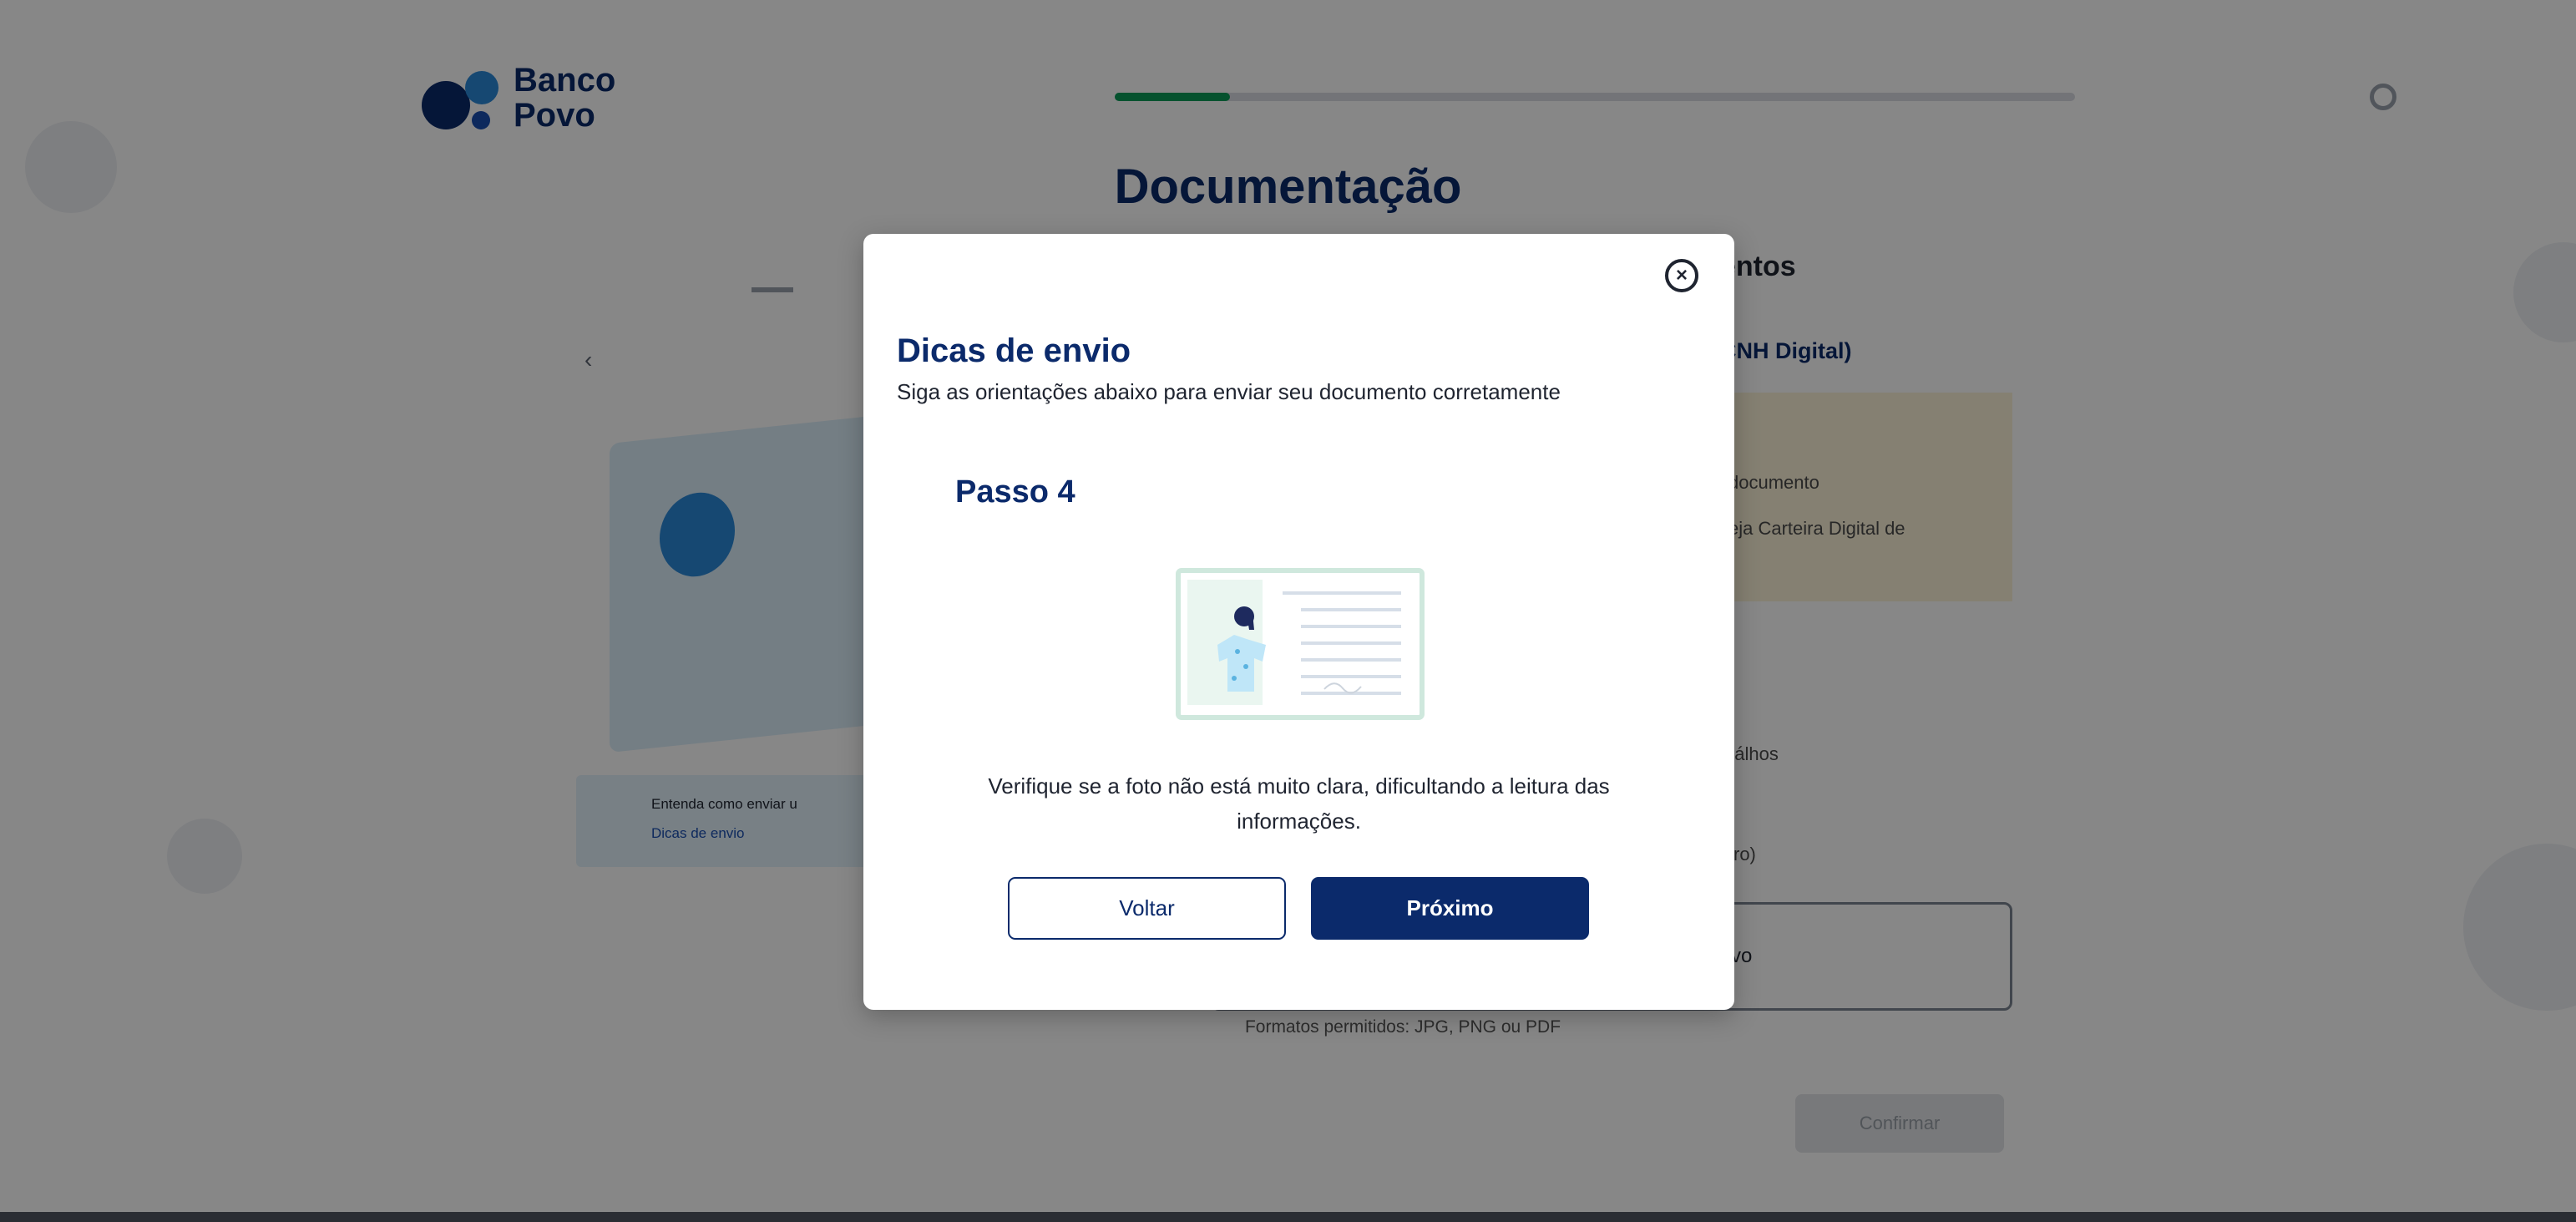 The width and height of the screenshot is (2576, 1222). Describe the element at coordinates (1147, 908) in the screenshot. I see `back-button: Voltar` at that location.